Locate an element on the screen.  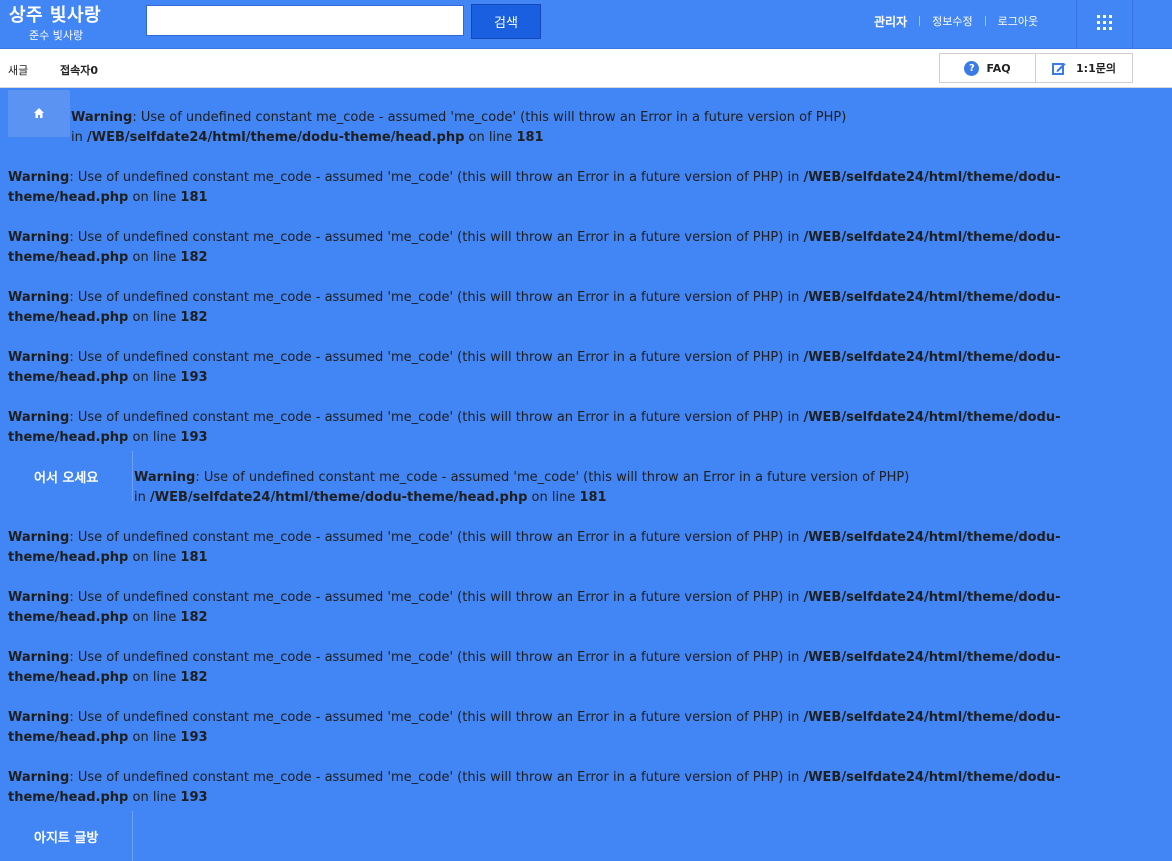
link-divider is located at coordinates (985, 21).